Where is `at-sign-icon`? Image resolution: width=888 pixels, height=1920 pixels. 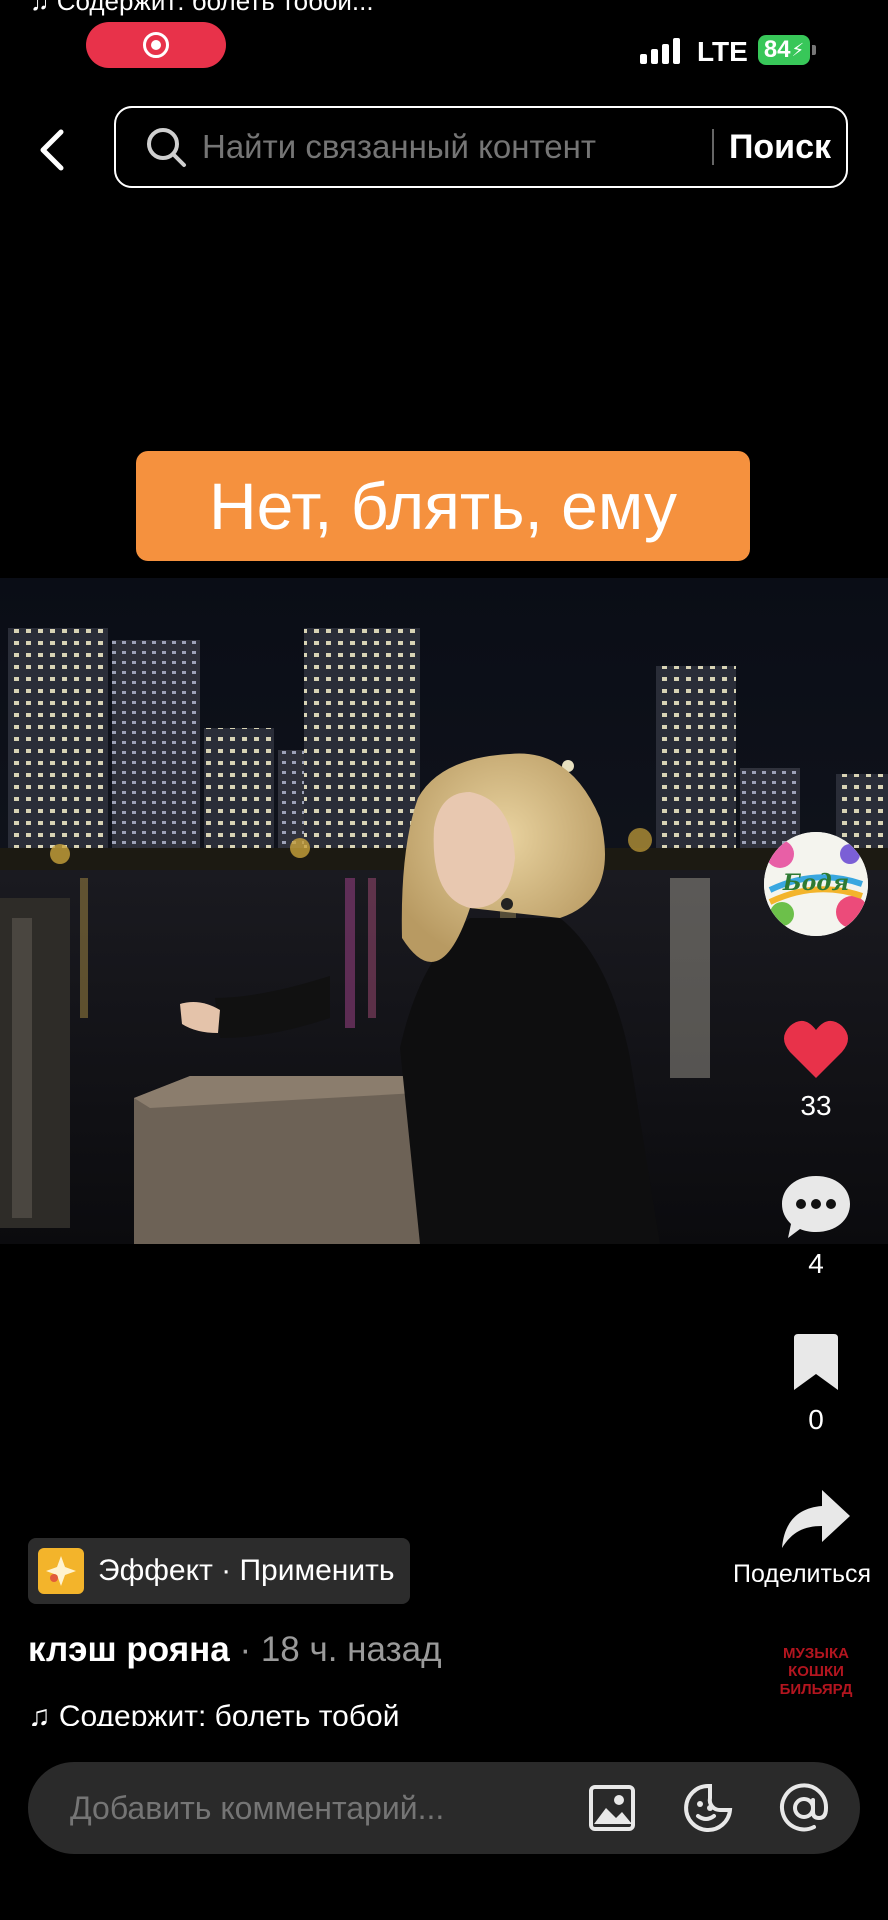 at-sign-icon is located at coordinates (804, 1807).